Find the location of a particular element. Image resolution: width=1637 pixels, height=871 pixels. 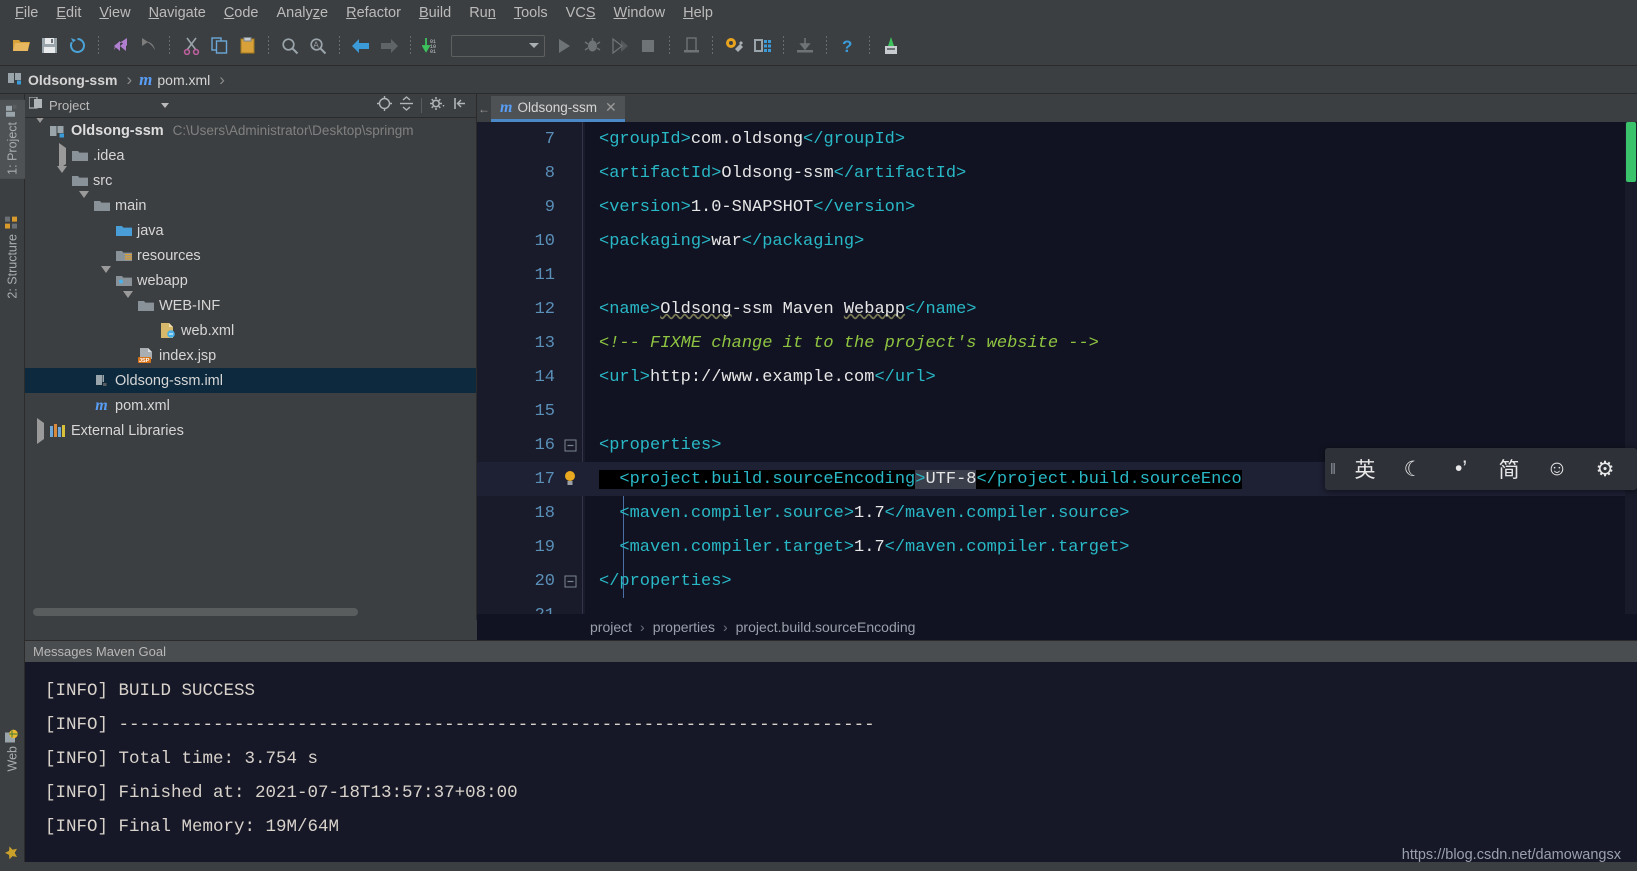

language-mode-english: 英 is located at coordinates (1365, 469).